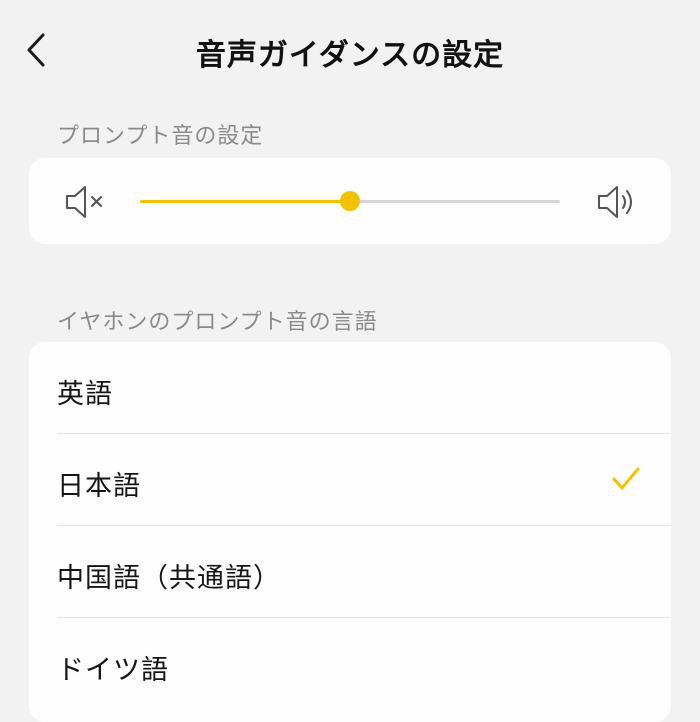  I want to click on list-item-japanese: 日本語, so click(350, 480).